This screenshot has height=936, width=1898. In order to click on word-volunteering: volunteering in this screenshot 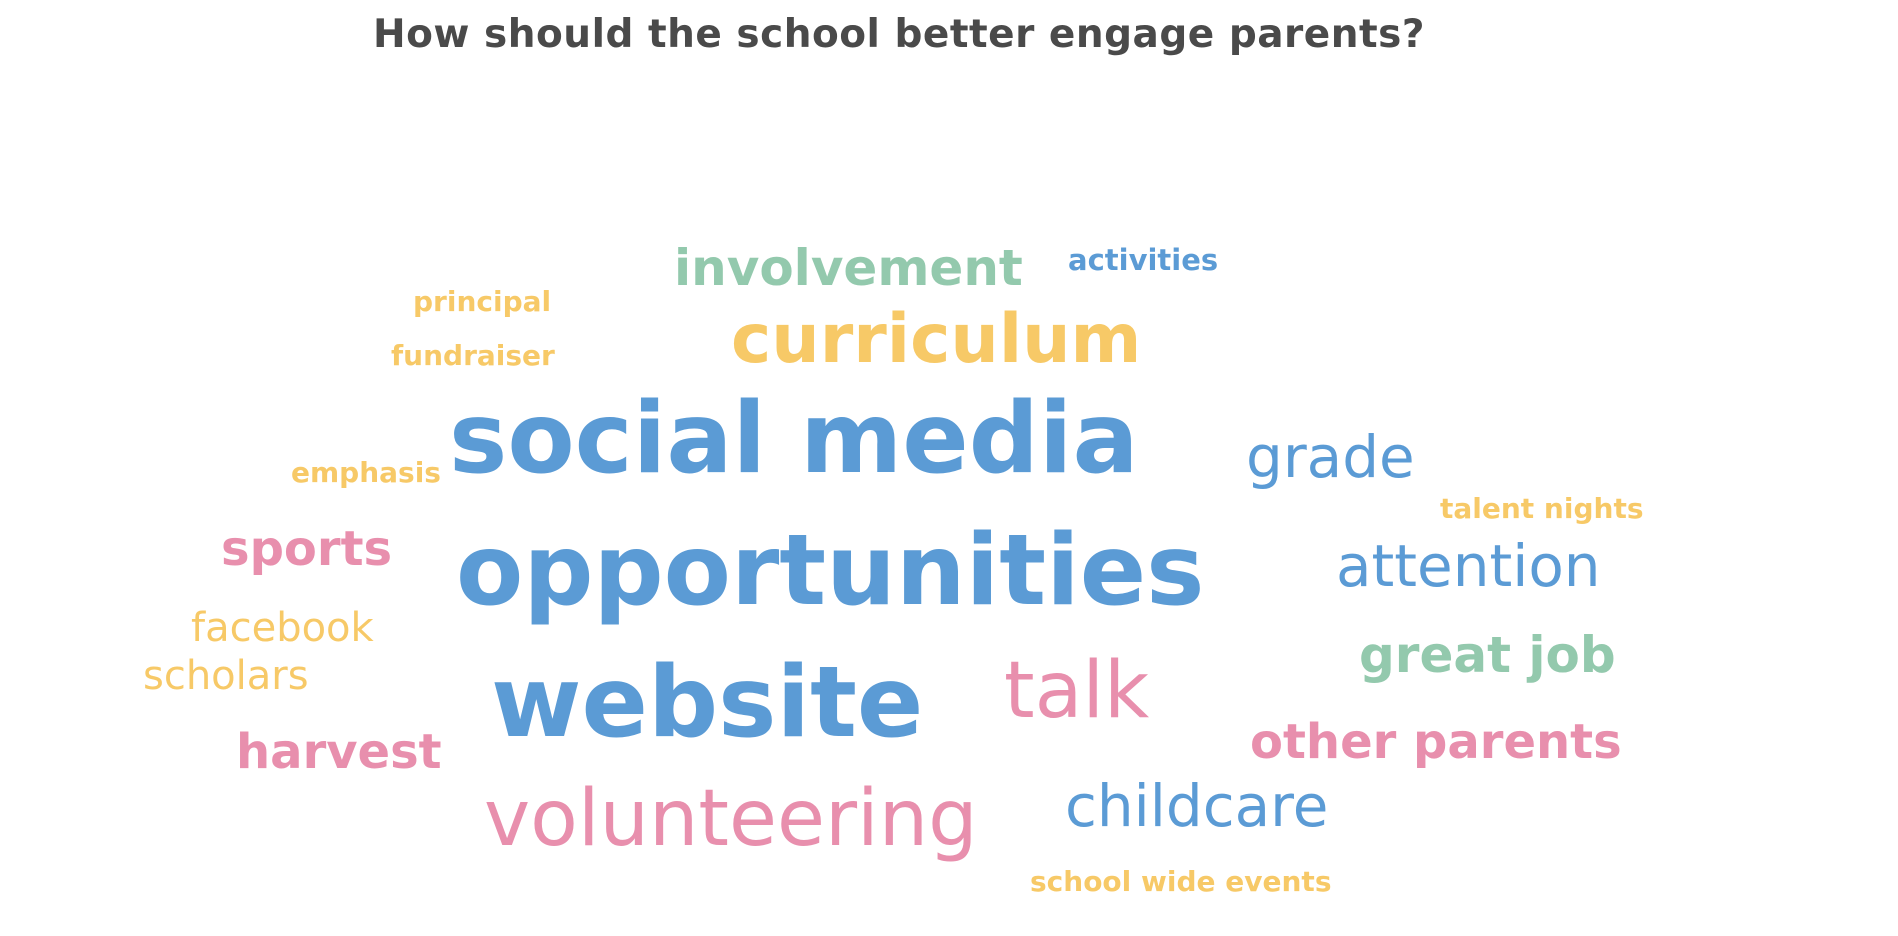, I will do `click(731, 819)`.